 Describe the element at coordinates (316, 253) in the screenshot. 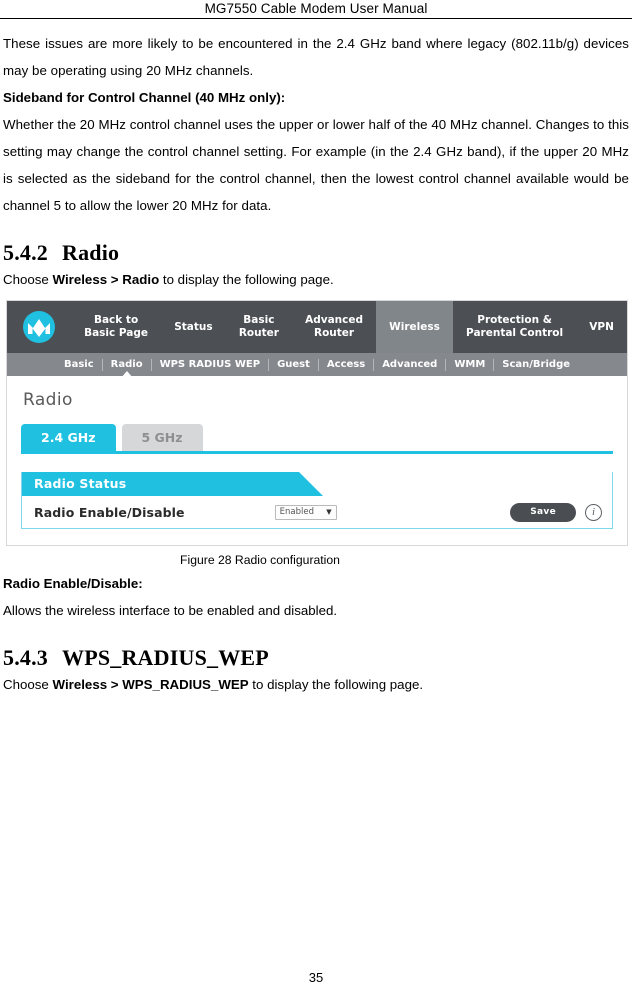

I see `section-heading-radio: 5.4.2 Radio` at that location.